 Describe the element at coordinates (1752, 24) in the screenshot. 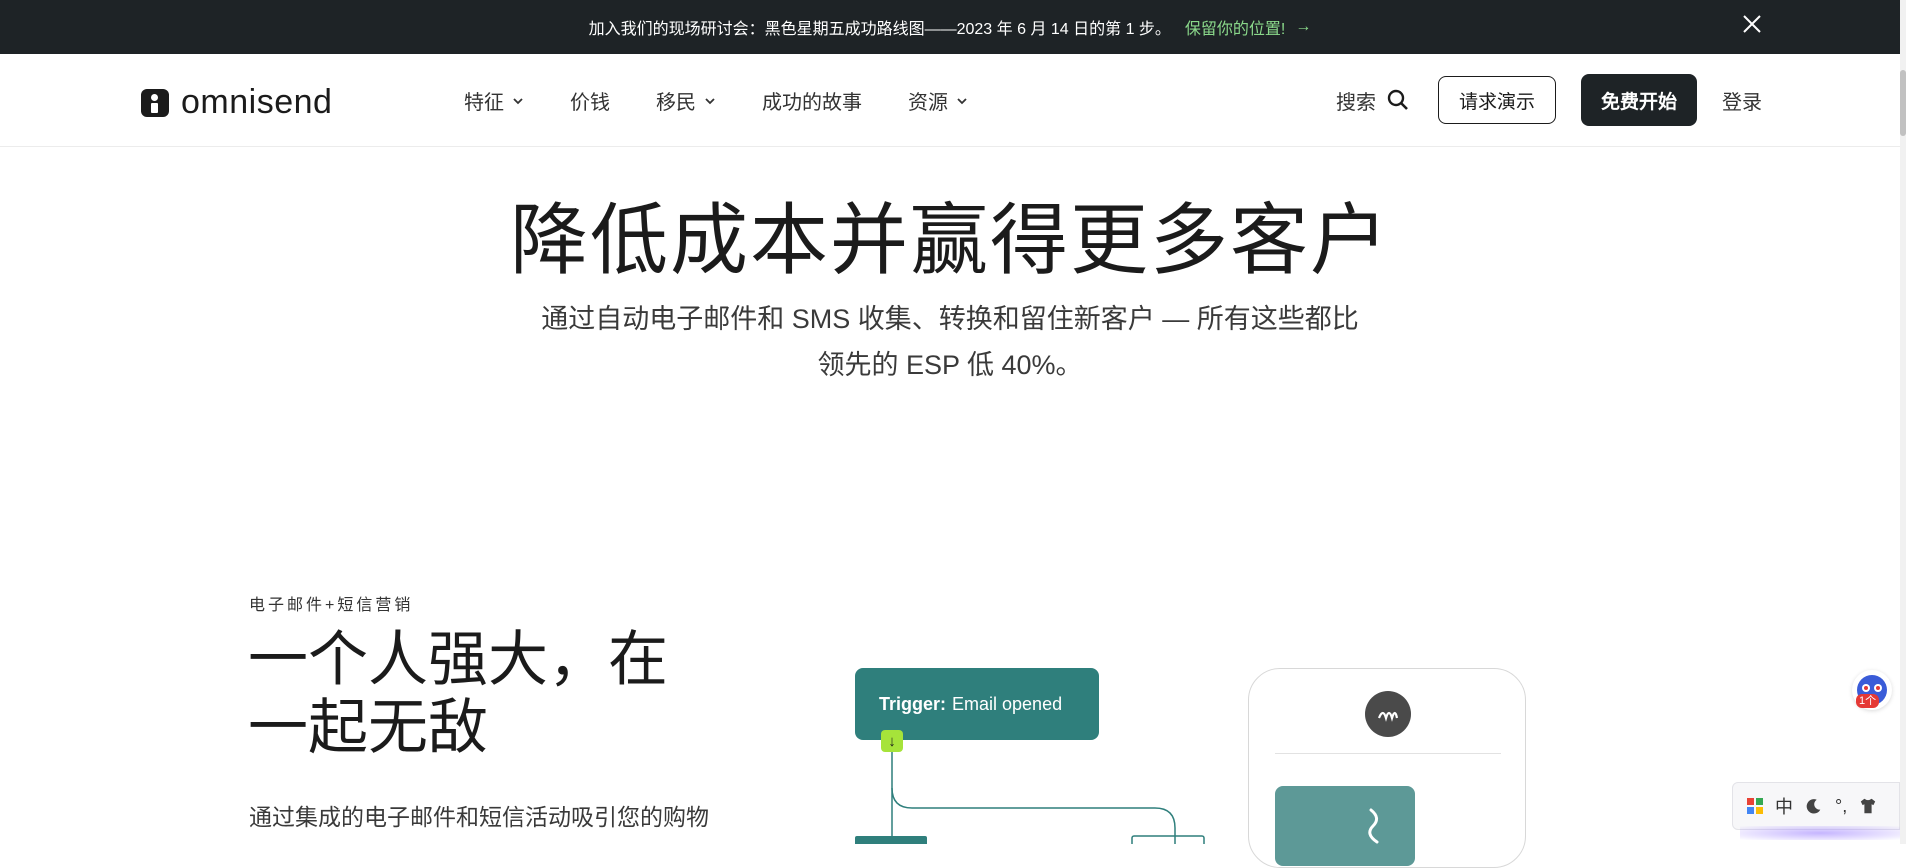

I see `close-icon` at that location.